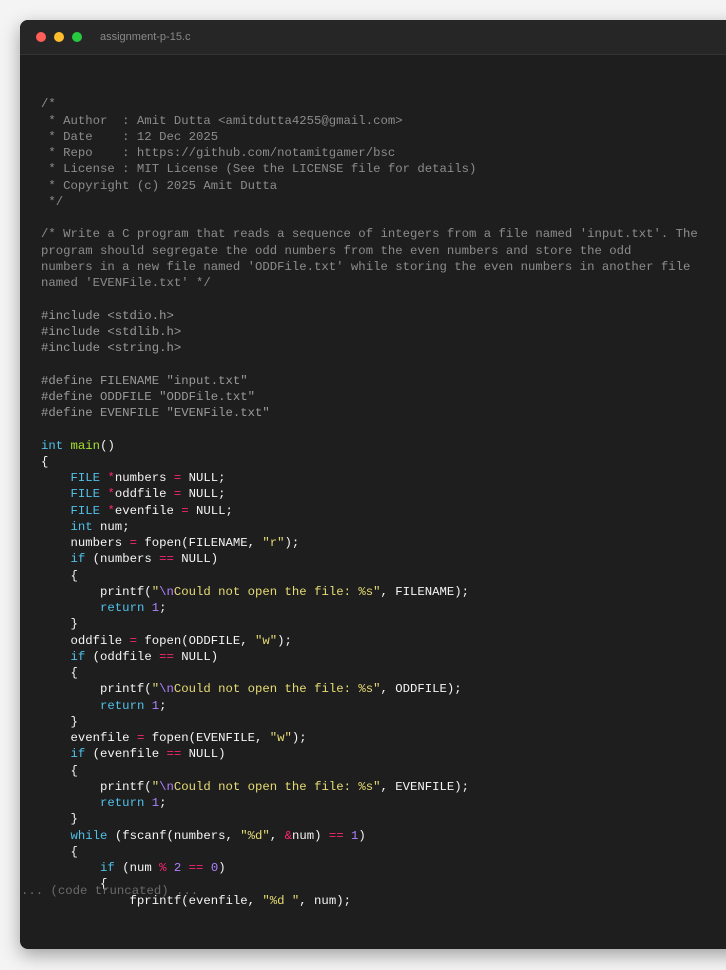 The width and height of the screenshot is (726, 970). What do you see at coordinates (369, 754) in the screenshot?
I see `code-line: if (evenfile == NULL)` at bounding box center [369, 754].